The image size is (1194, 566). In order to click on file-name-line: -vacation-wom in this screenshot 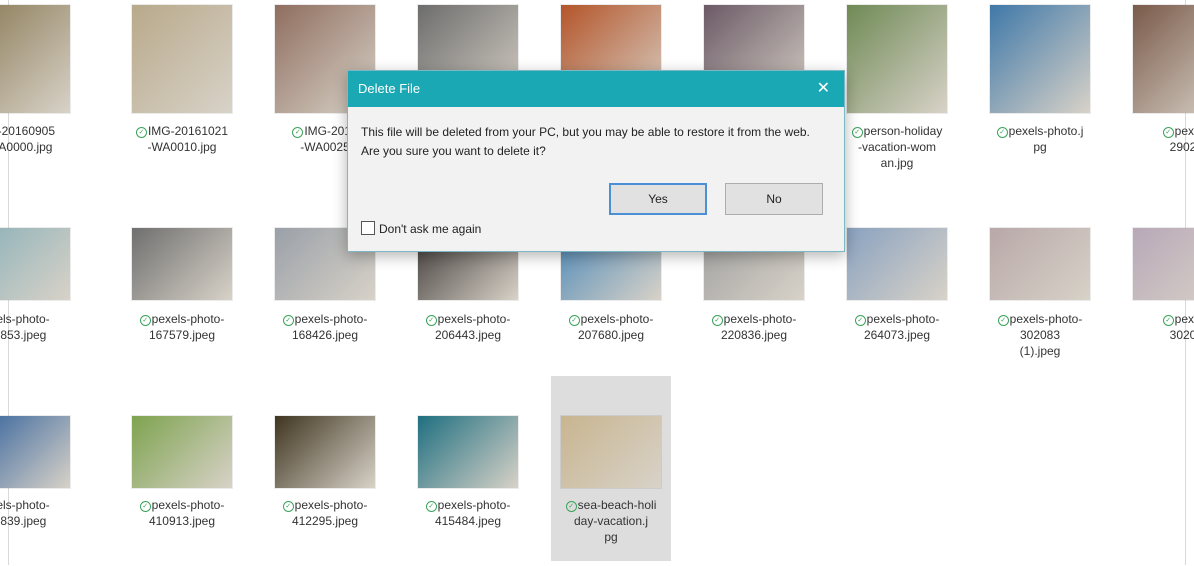, I will do `click(897, 147)`.